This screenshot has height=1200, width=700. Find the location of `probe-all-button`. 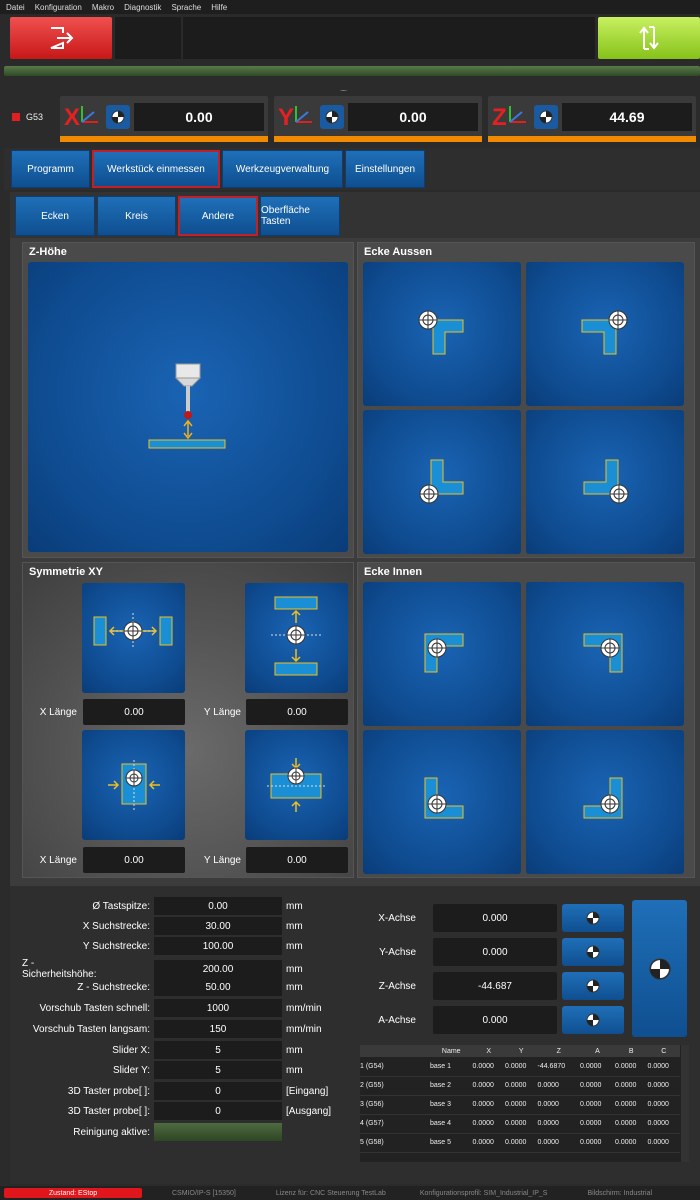

probe-all-button is located at coordinates (659, 968).